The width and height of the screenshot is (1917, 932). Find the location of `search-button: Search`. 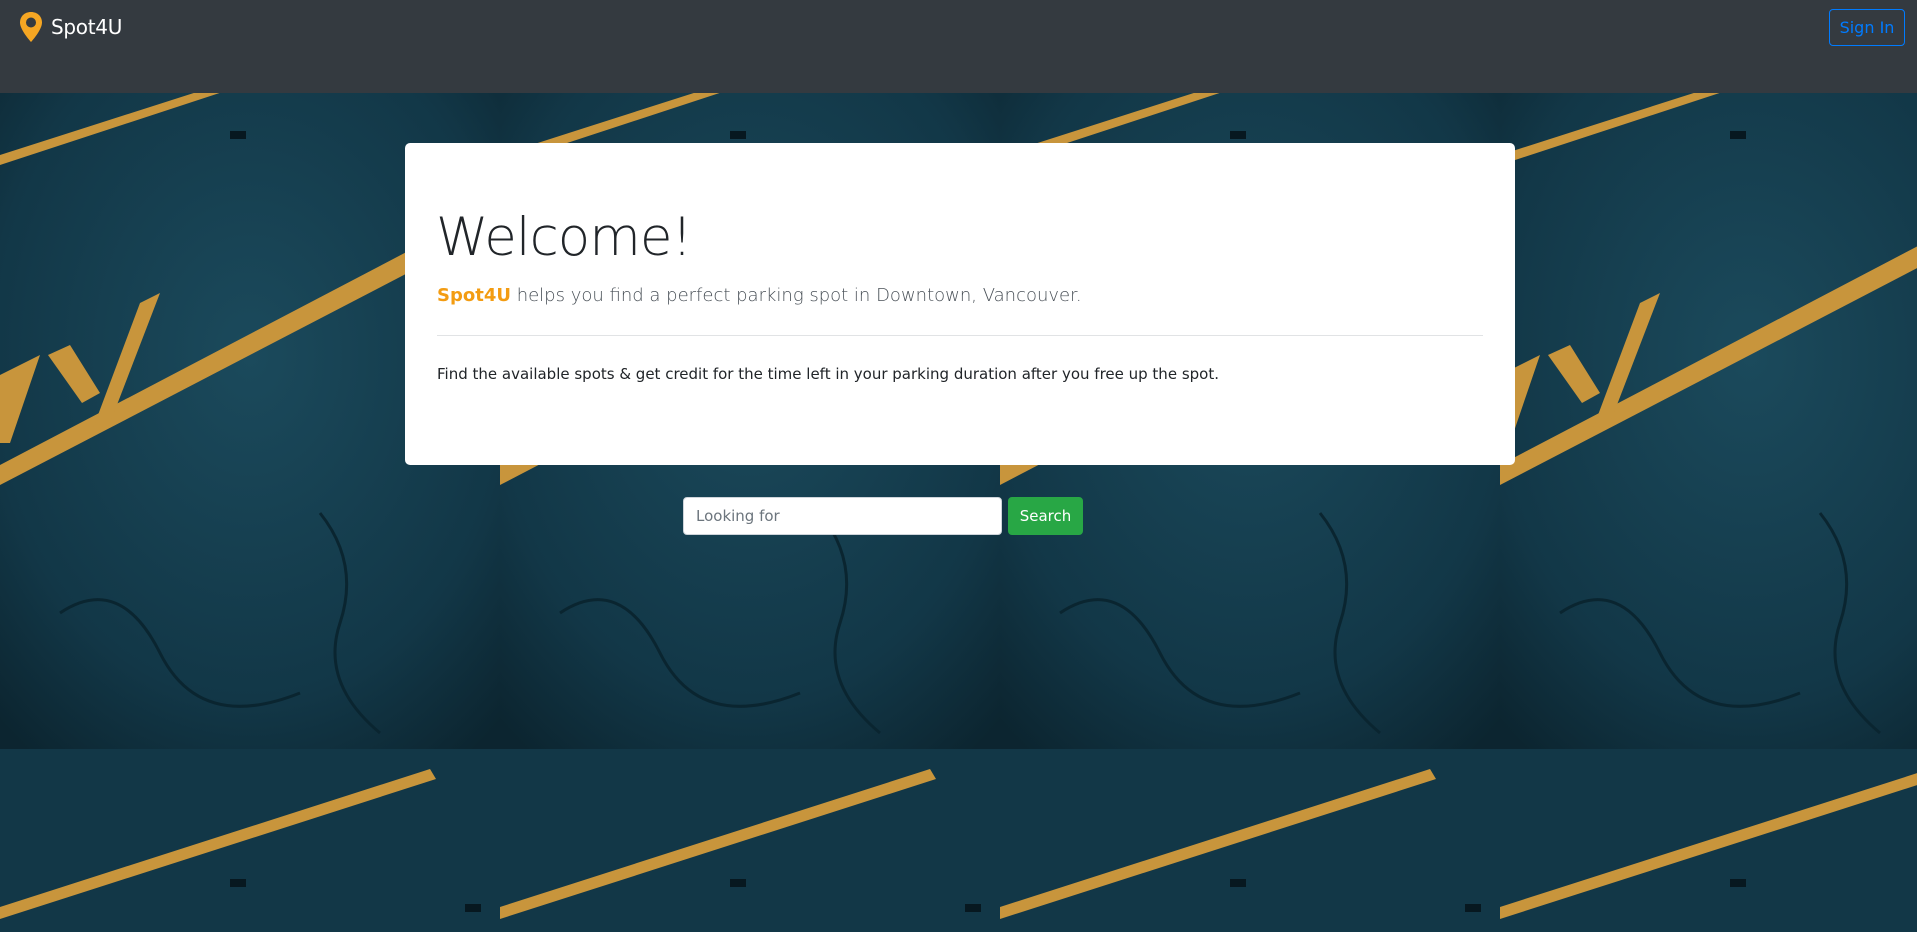

search-button: Search is located at coordinates (1045, 516).